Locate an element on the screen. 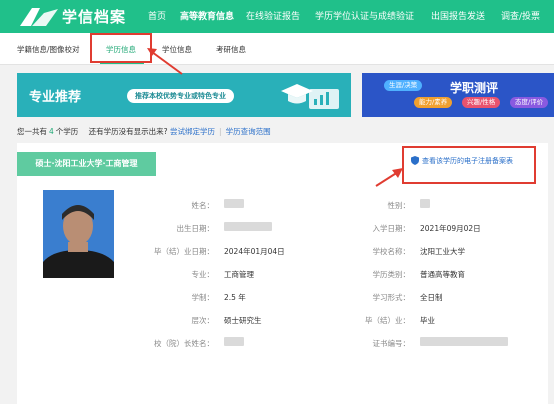 The height and width of the screenshot is (404, 554). tab-degree-info: 学位信息 is located at coordinates (177, 49).